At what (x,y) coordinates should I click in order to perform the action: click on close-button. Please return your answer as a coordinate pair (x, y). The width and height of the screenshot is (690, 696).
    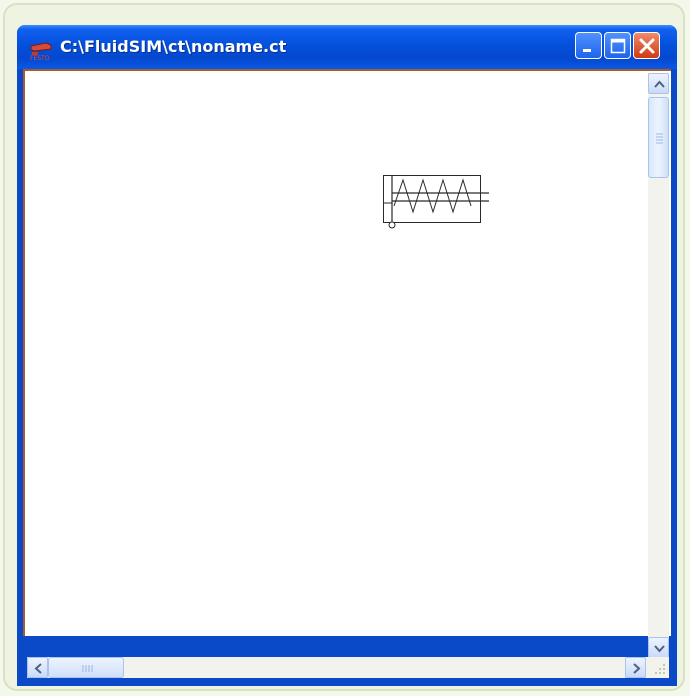
    Looking at the image, I should click on (646, 45).